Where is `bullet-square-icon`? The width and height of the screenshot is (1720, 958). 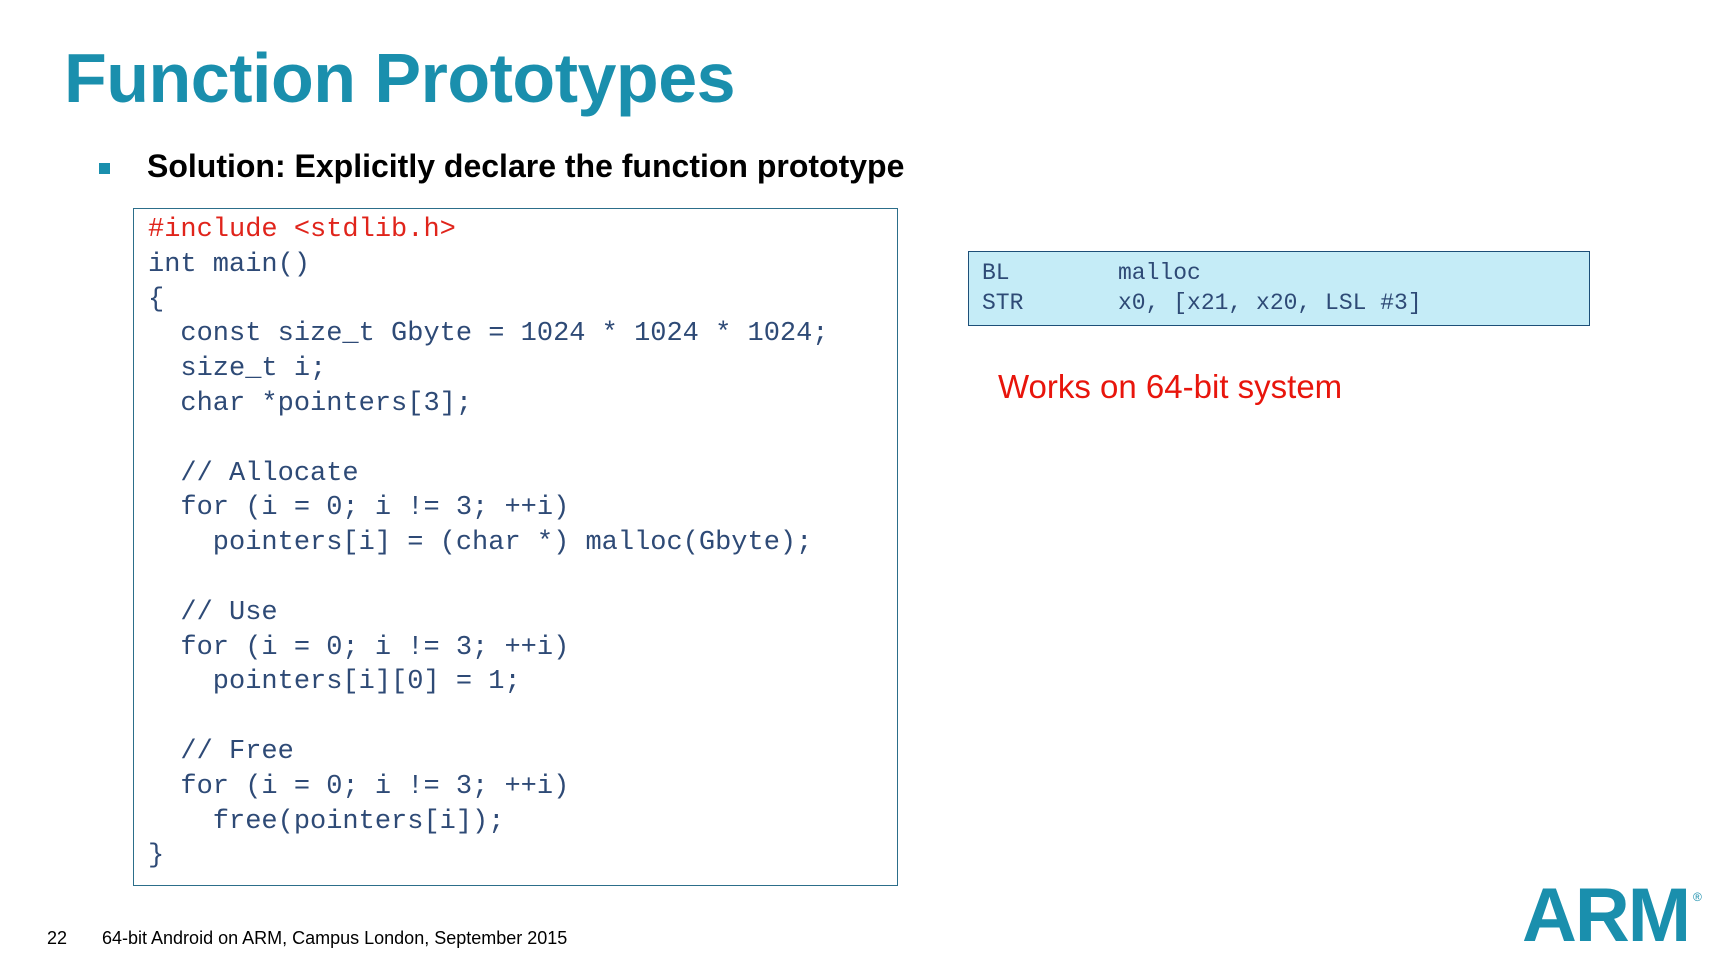
bullet-square-icon is located at coordinates (104, 168).